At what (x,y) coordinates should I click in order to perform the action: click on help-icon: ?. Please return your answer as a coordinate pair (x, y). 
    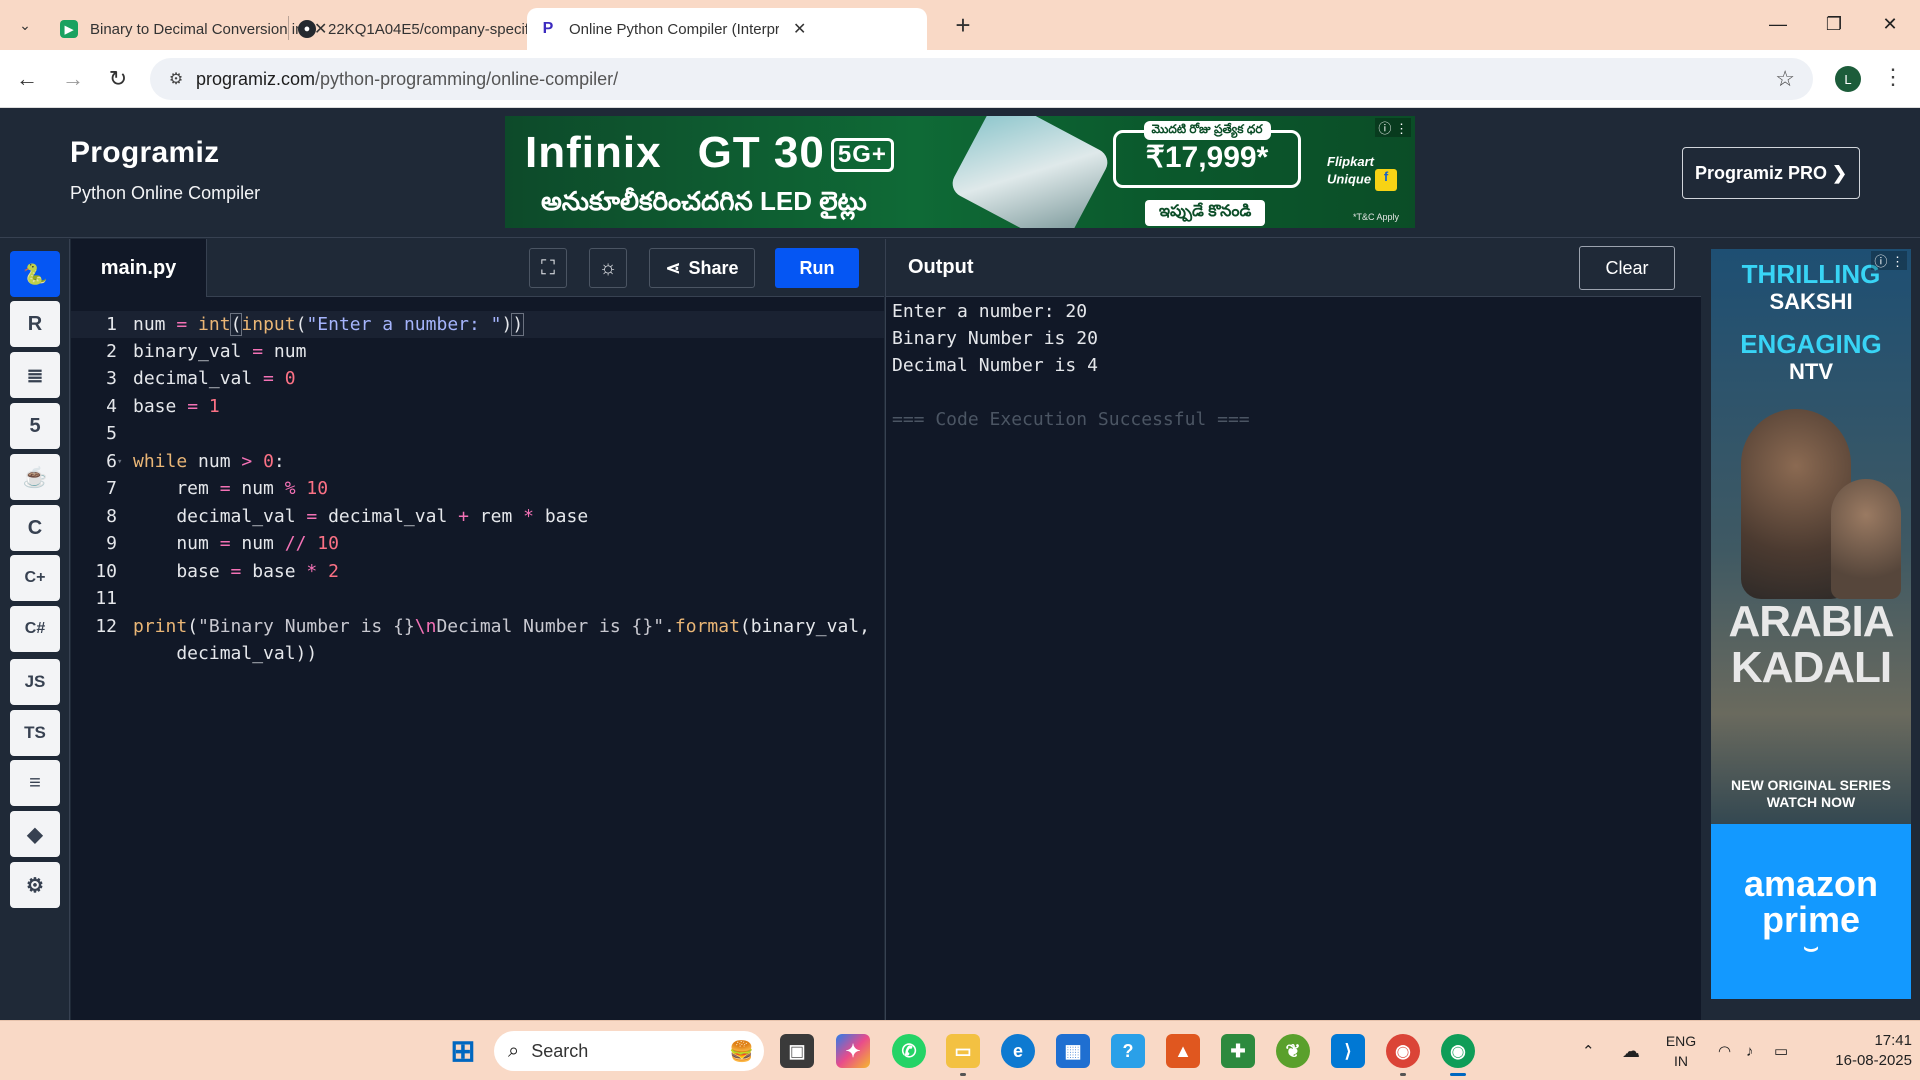
    Looking at the image, I should click on (1128, 1051).